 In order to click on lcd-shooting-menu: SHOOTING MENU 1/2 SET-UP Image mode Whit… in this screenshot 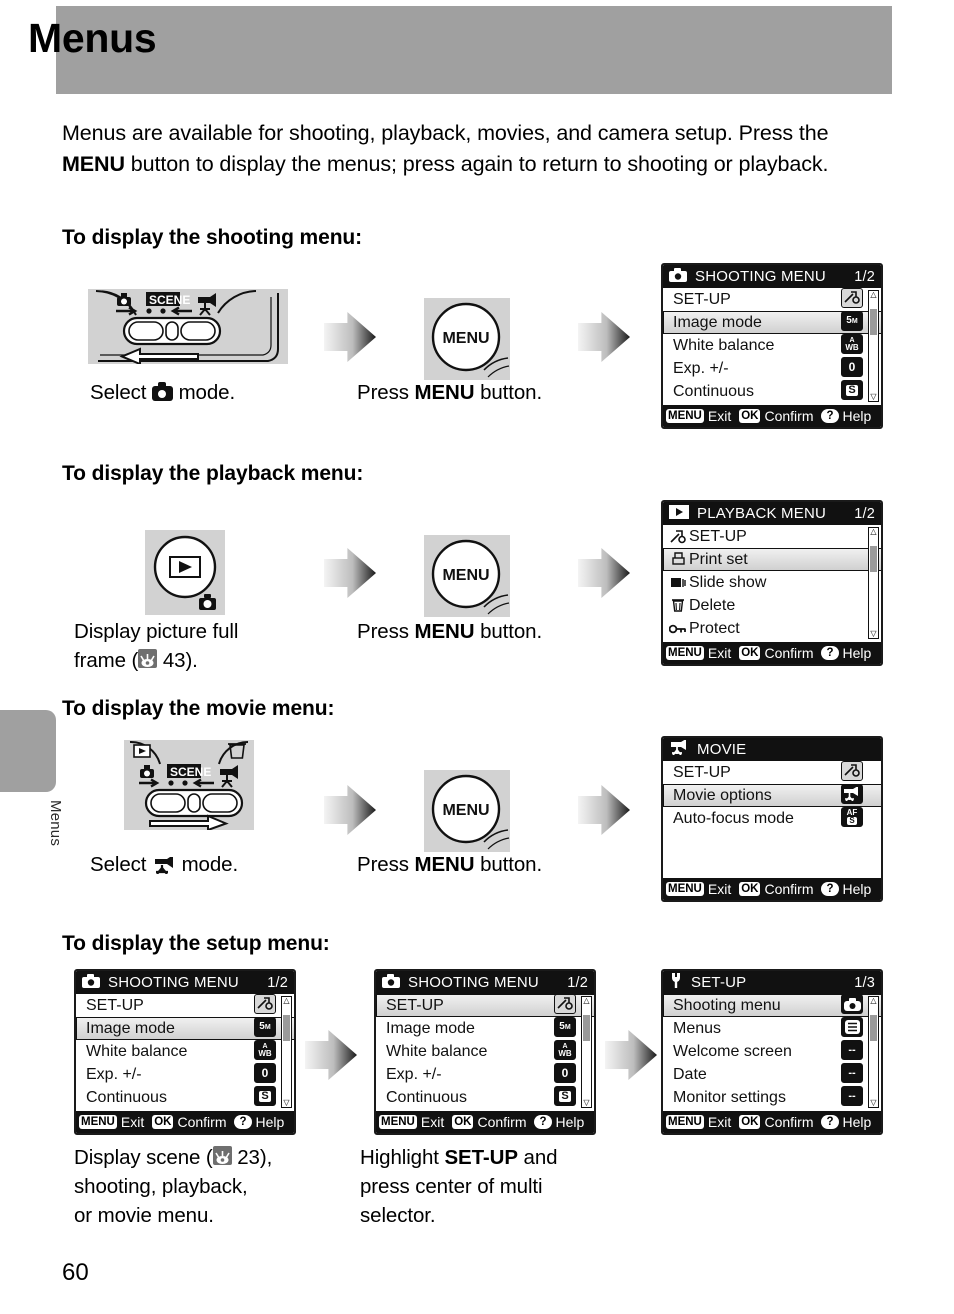, I will do `click(772, 346)`.